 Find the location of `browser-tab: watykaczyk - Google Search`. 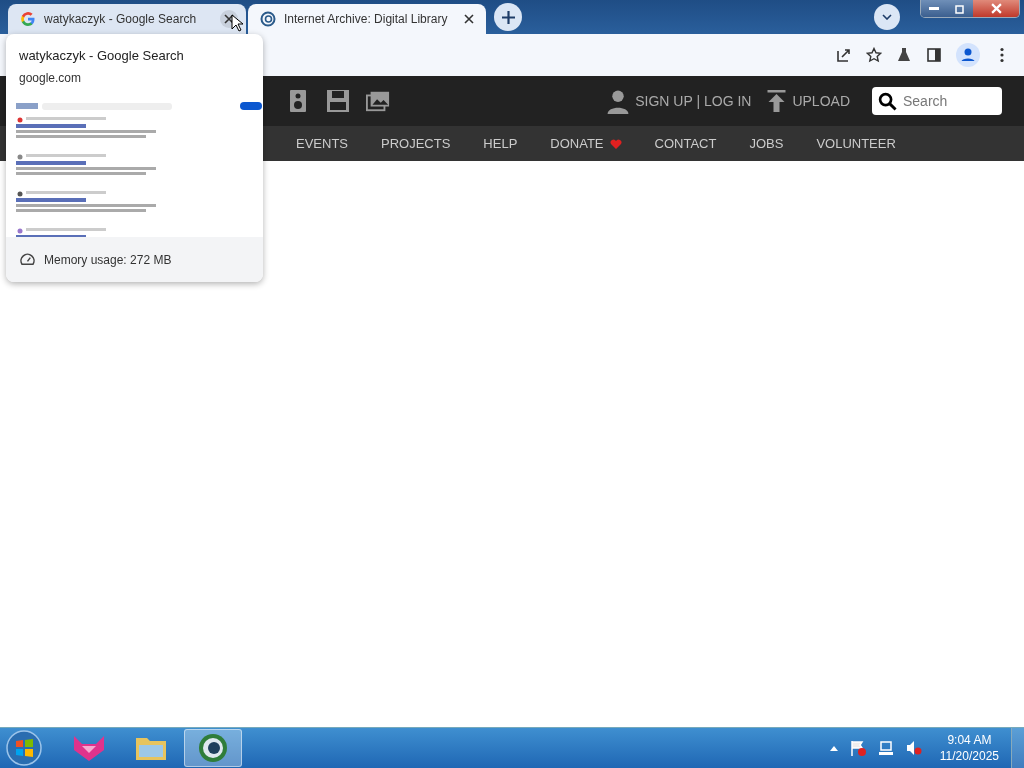

browser-tab: watykaczyk - Google Search is located at coordinates (127, 19).